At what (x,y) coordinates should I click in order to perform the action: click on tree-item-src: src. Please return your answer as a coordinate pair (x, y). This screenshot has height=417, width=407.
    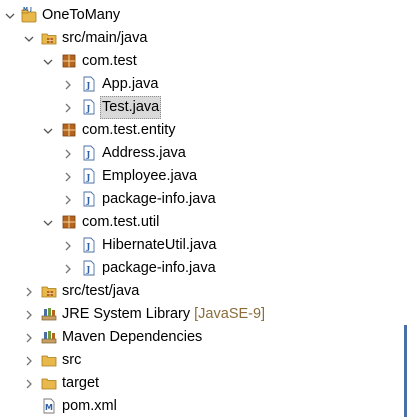
    Looking at the image, I should click on (202, 360).